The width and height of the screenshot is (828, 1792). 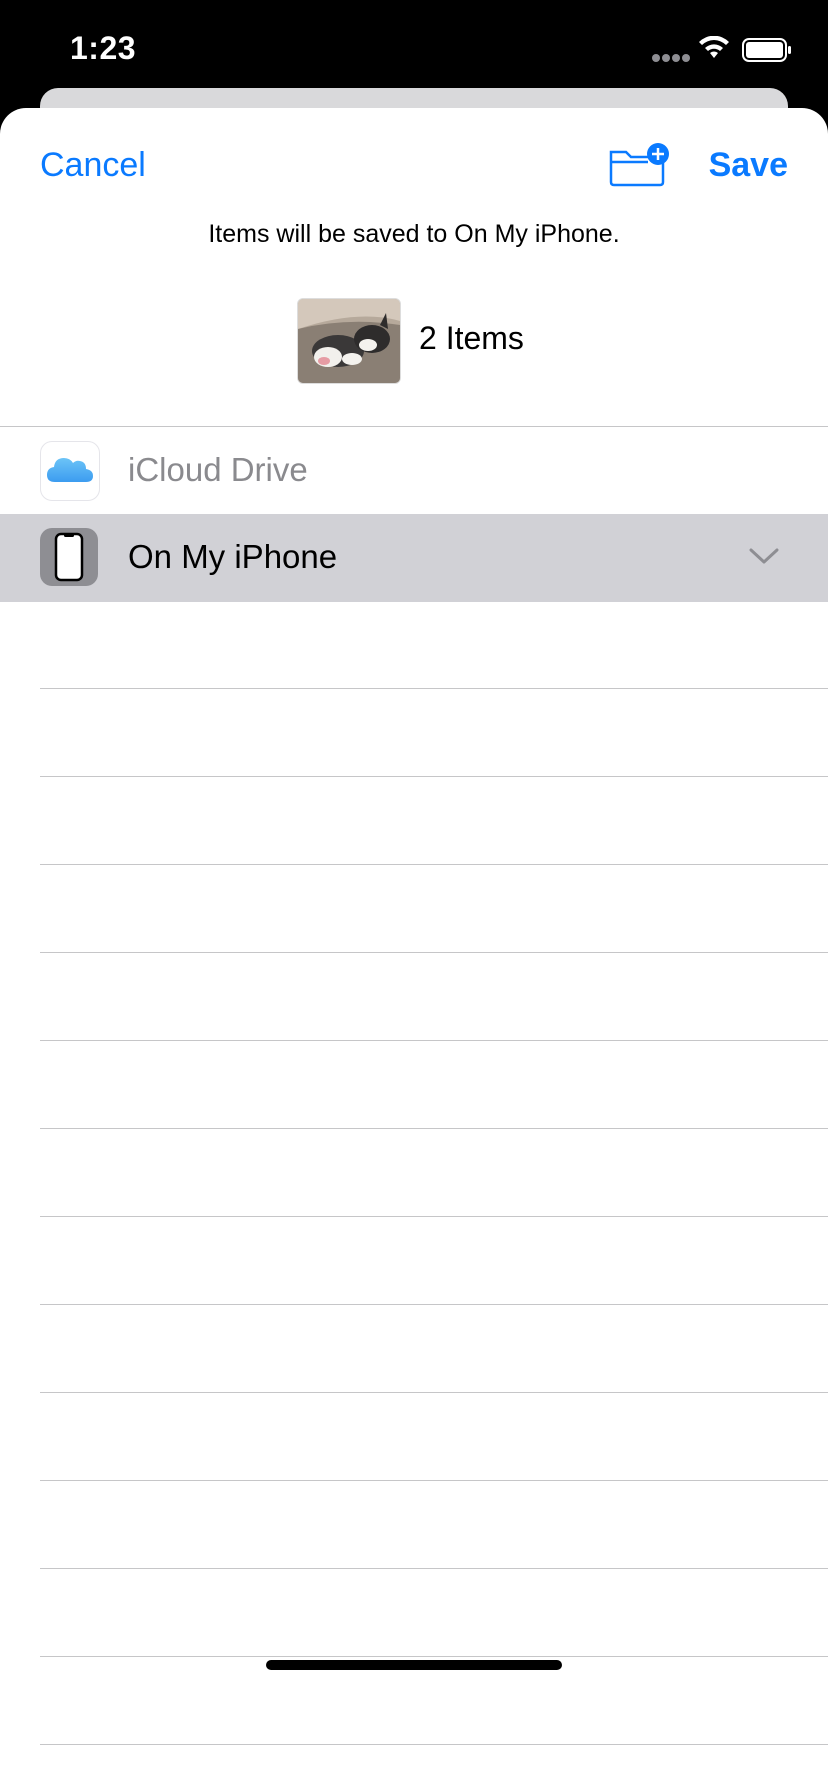 What do you see at coordinates (639, 165) in the screenshot?
I see `new-folder-icon` at bounding box center [639, 165].